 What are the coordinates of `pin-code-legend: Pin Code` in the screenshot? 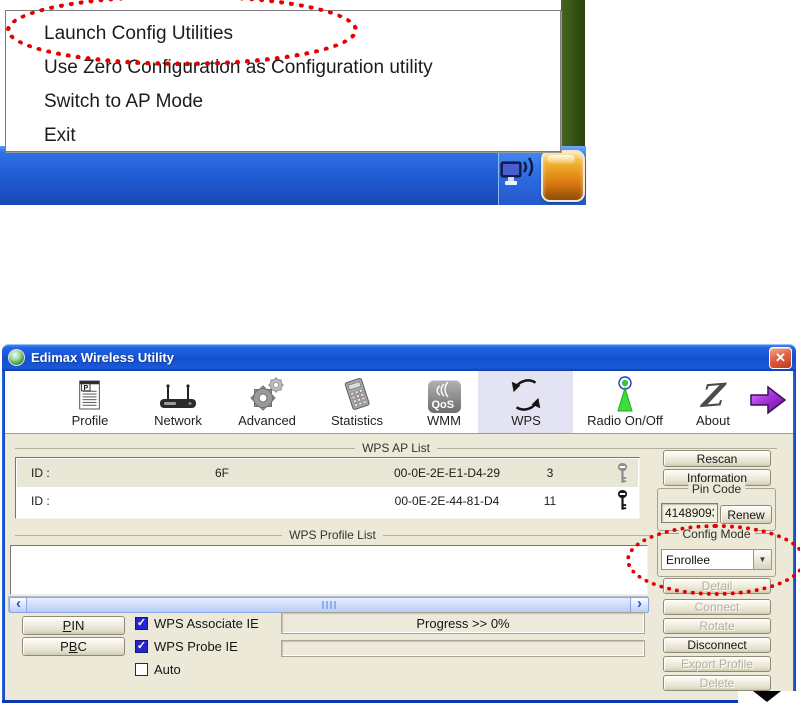 It's located at (716, 489).